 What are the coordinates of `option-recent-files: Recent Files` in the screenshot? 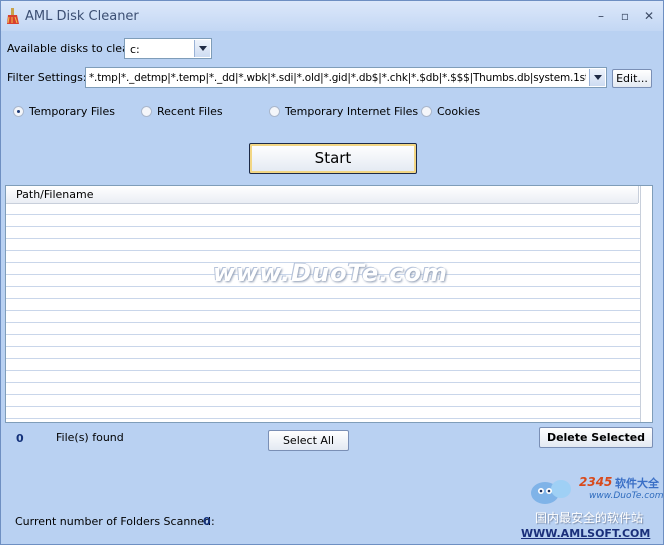 It's located at (182, 111).